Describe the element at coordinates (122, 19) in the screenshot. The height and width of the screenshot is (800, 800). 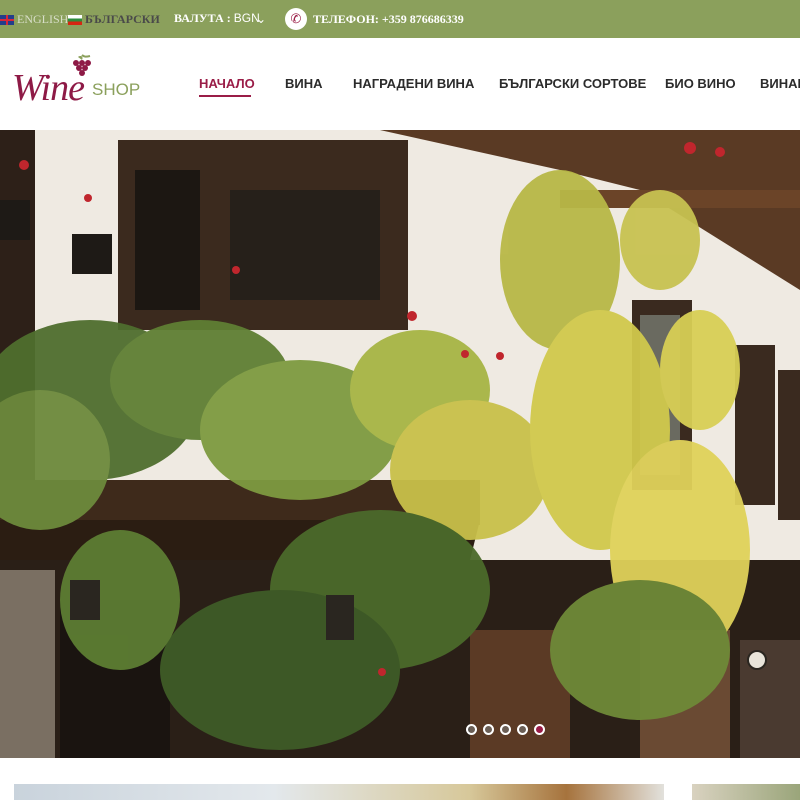
I see `language-bulgarian-label: БЪЛГАРСКИ` at that location.